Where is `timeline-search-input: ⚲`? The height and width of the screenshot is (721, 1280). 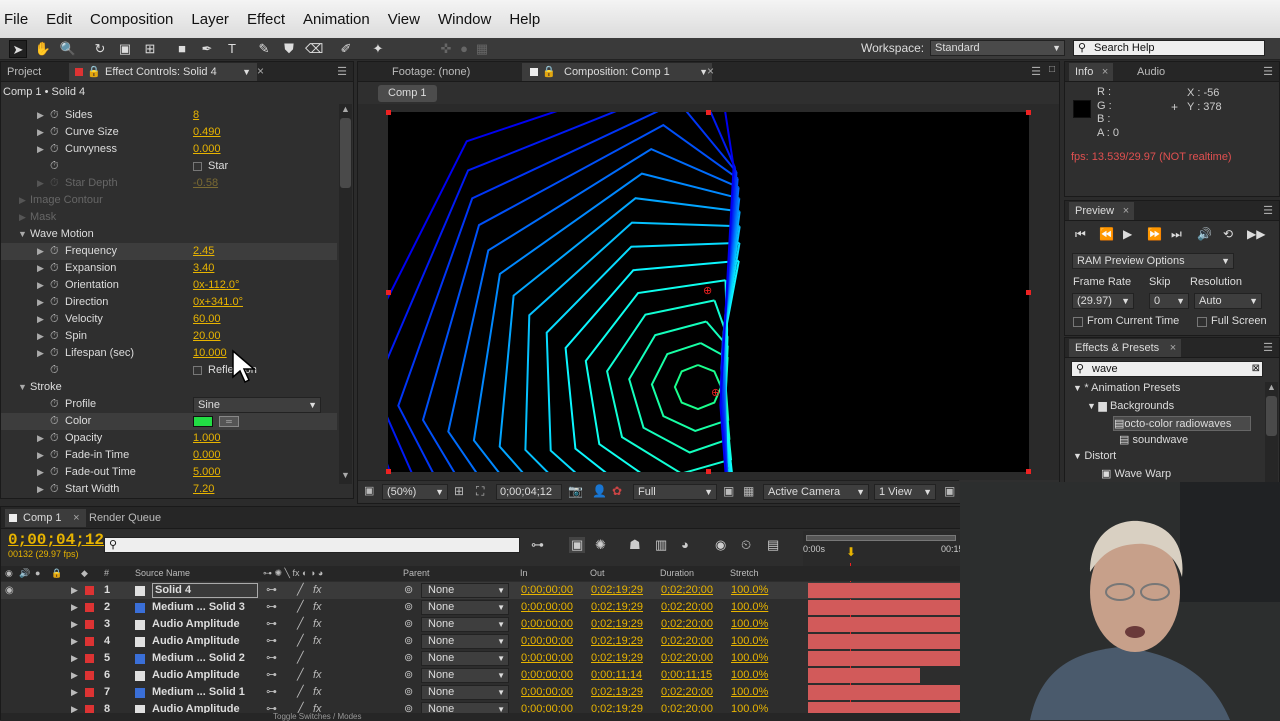 timeline-search-input: ⚲ is located at coordinates (312, 545).